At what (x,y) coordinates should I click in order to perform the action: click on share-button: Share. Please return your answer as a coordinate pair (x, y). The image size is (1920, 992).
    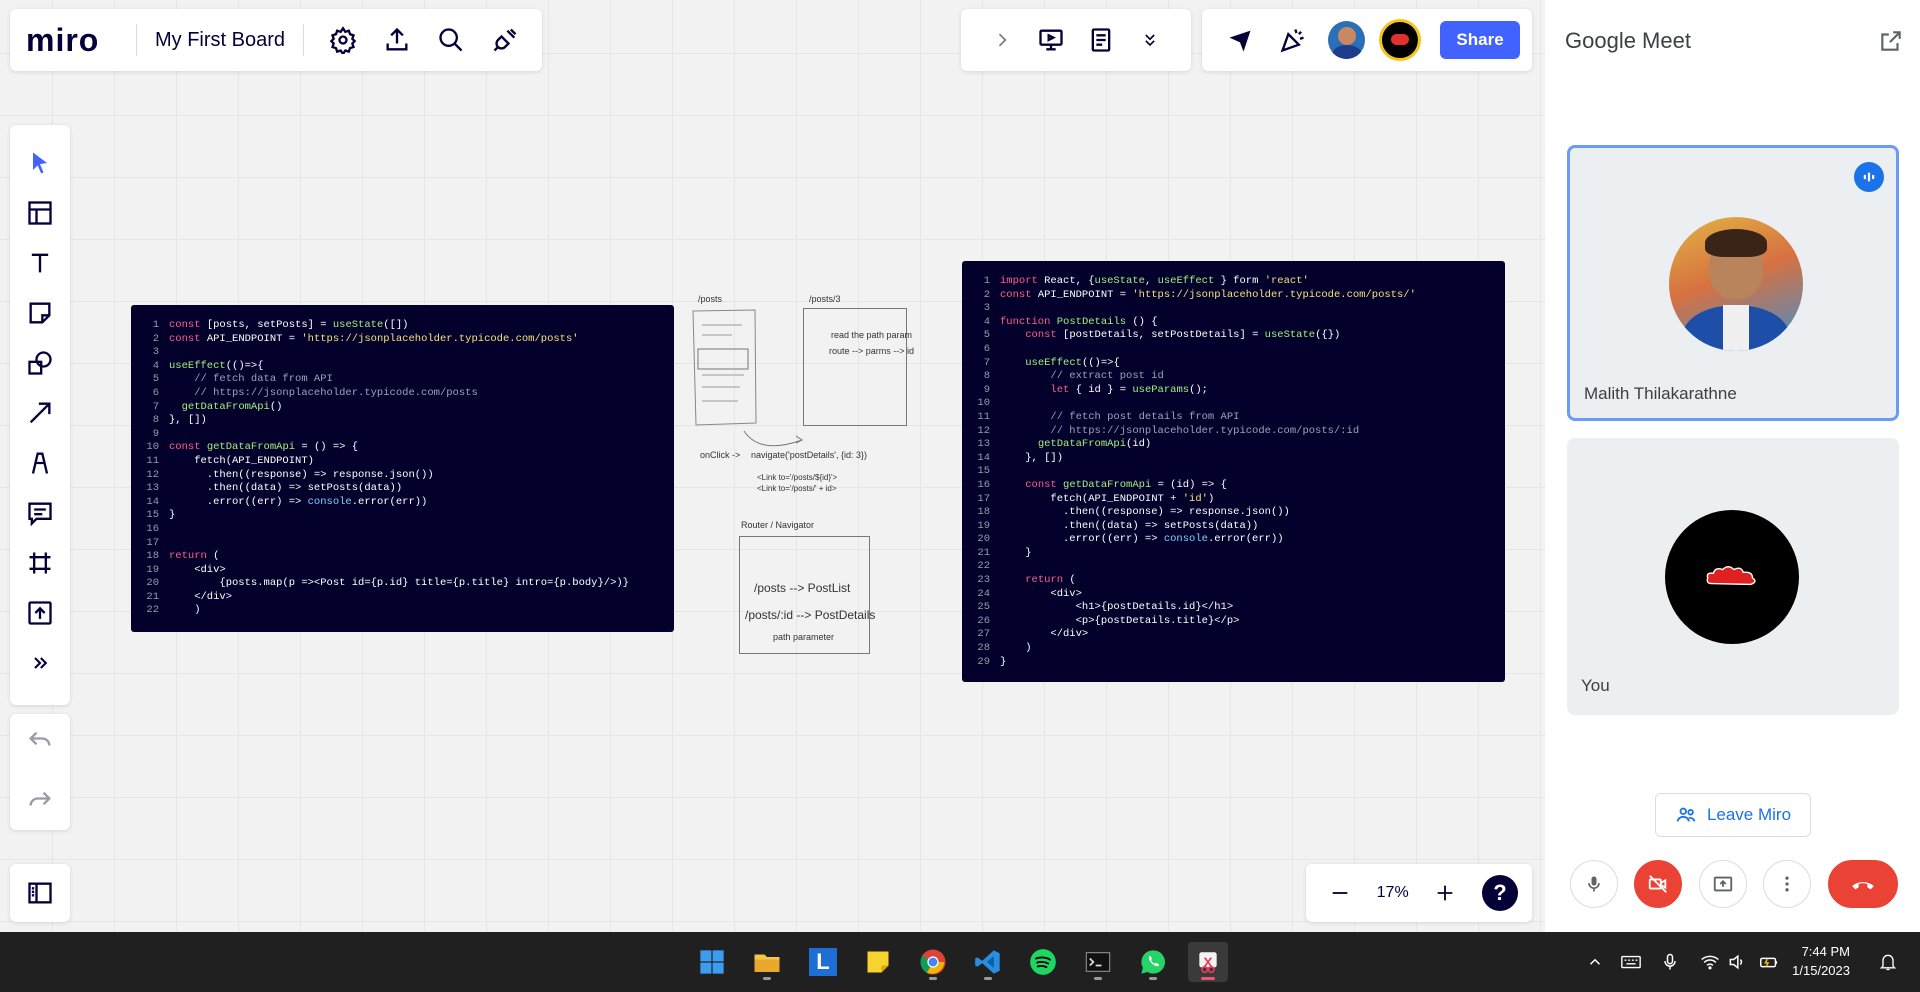
    Looking at the image, I should click on (1480, 40).